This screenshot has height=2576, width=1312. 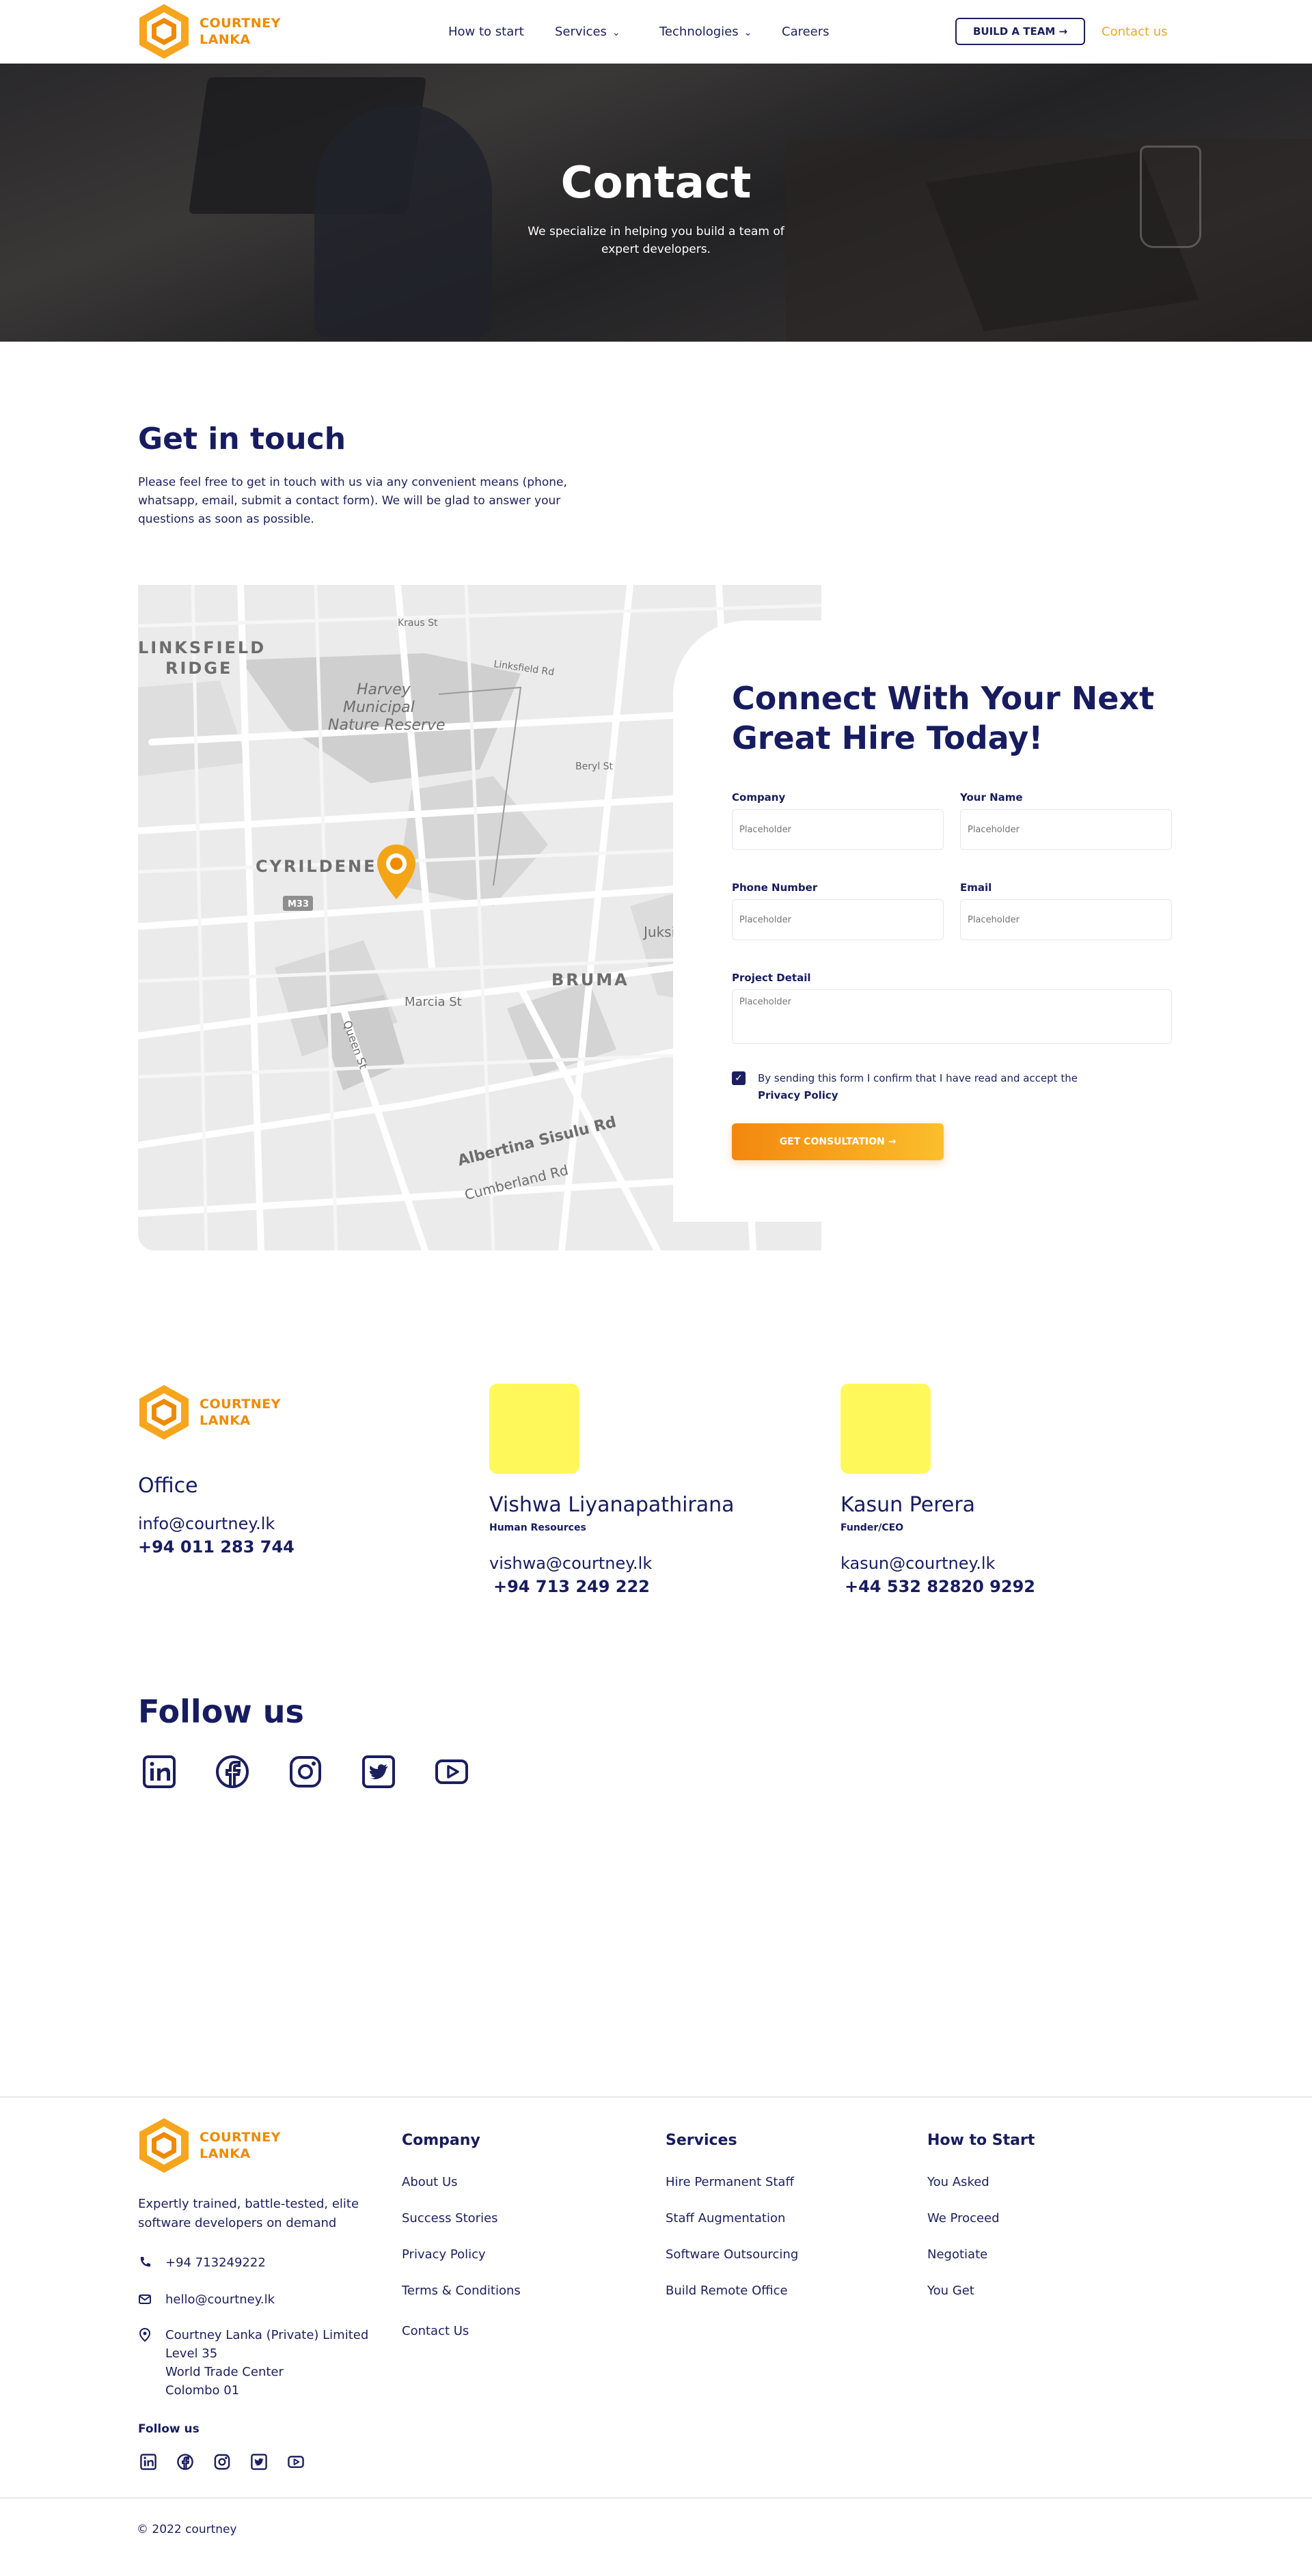 What do you see at coordinates (885, 1429) in the screenshot?
I see `avatar` at bounding box center [885, 1429].